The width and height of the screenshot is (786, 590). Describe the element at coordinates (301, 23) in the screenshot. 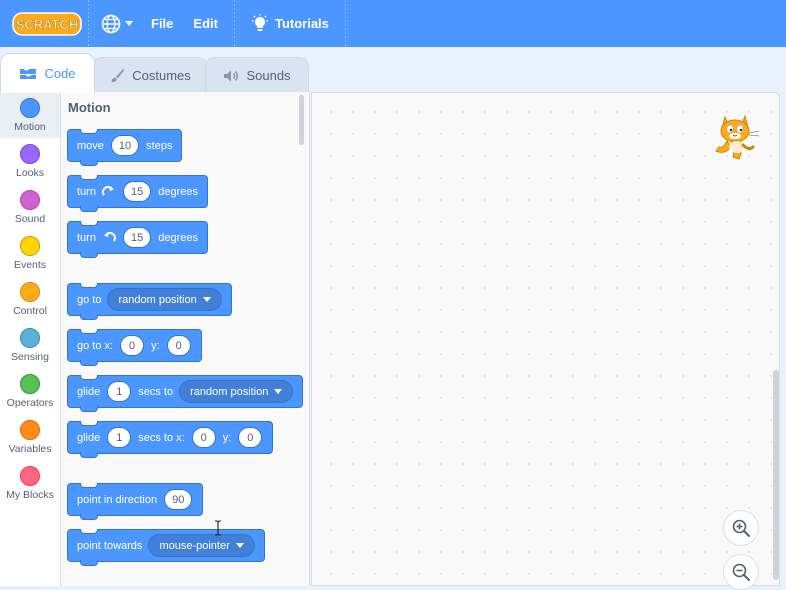

I see `tutorials-label: Tutorials` at that location.